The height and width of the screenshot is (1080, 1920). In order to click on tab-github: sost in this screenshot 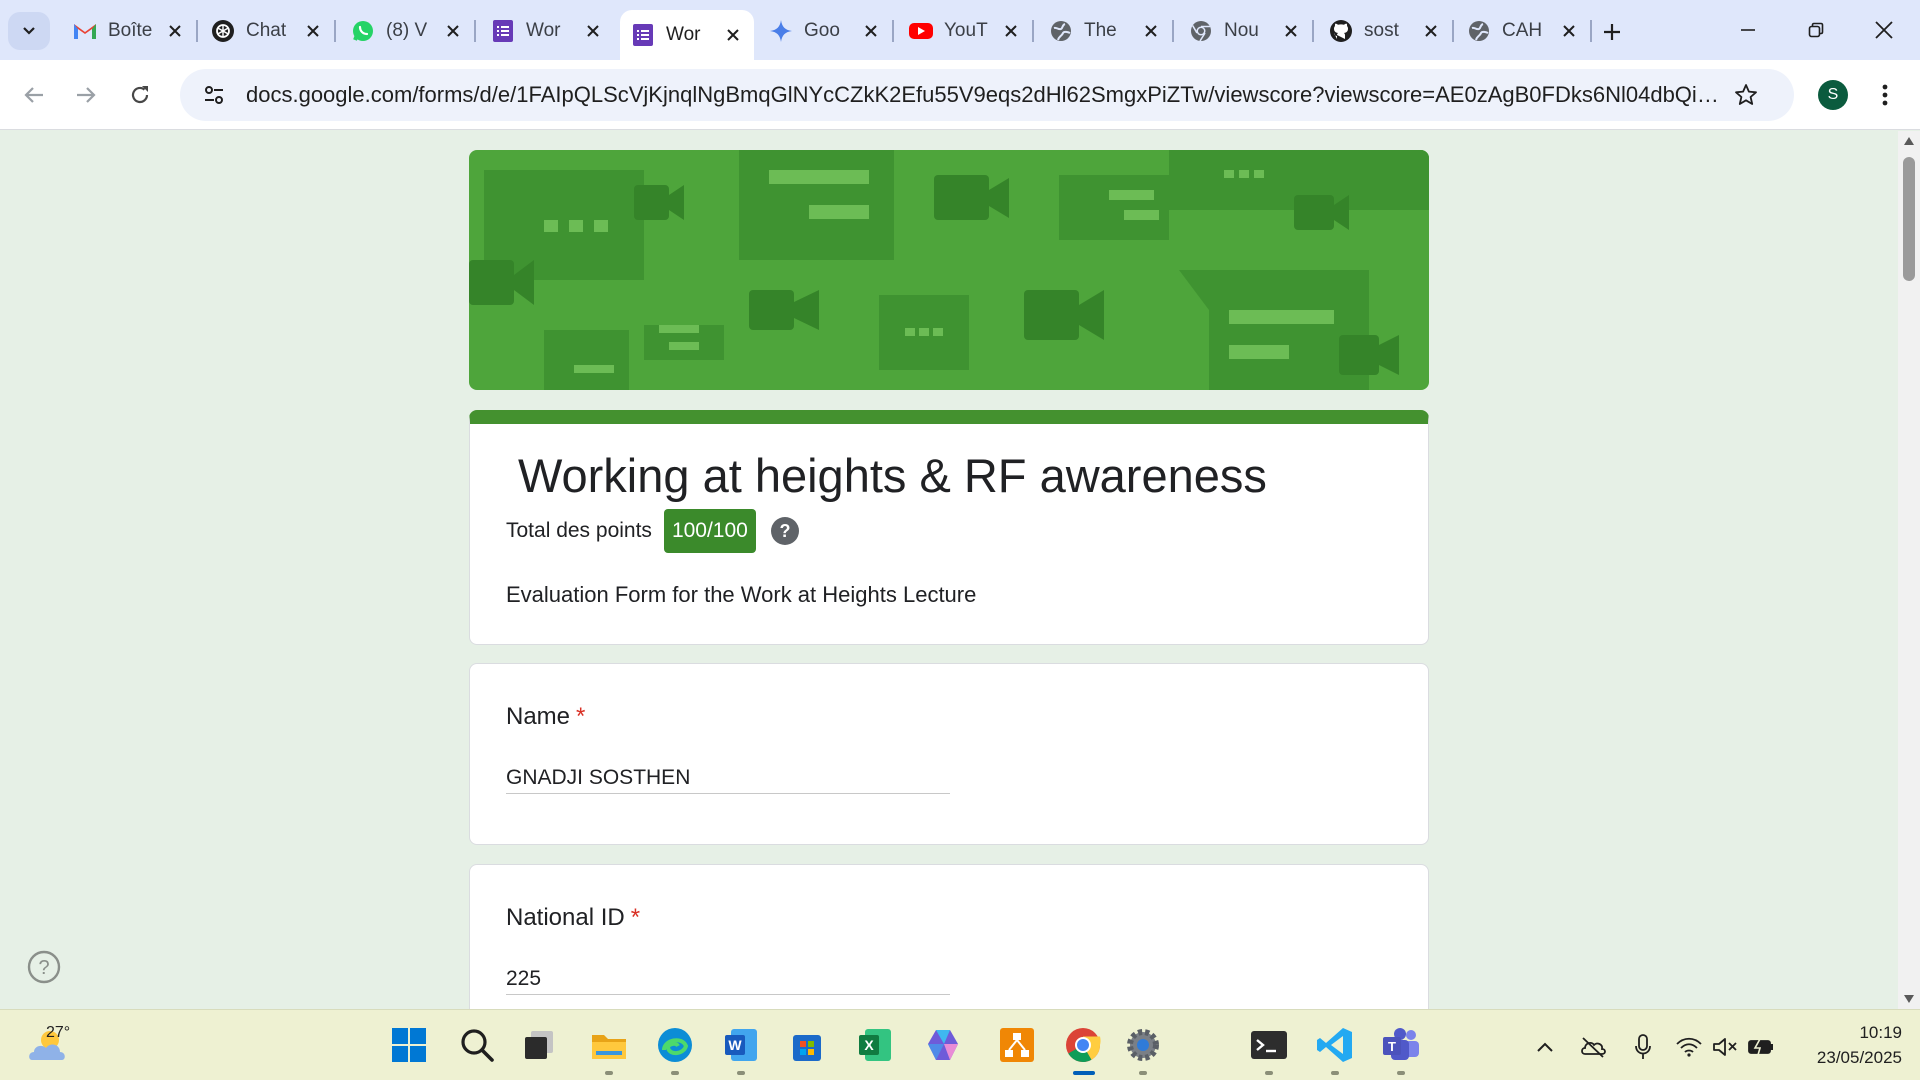, I will do `click(1386, 31)`.